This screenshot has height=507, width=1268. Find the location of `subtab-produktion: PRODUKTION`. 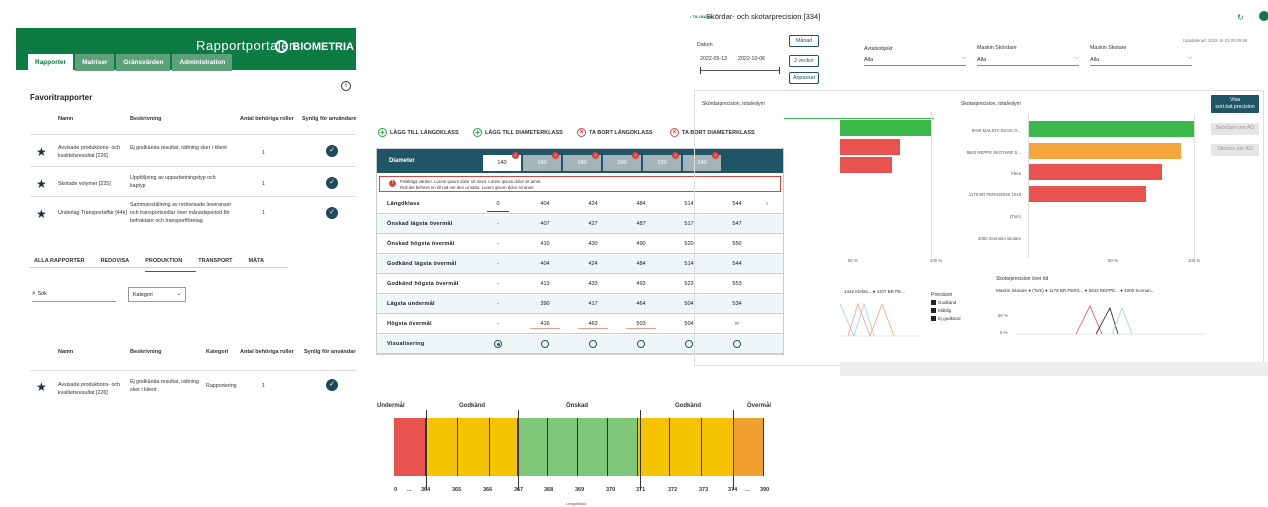

subtab-produktion: PRODUKTION is located at coordinates (171, 264).